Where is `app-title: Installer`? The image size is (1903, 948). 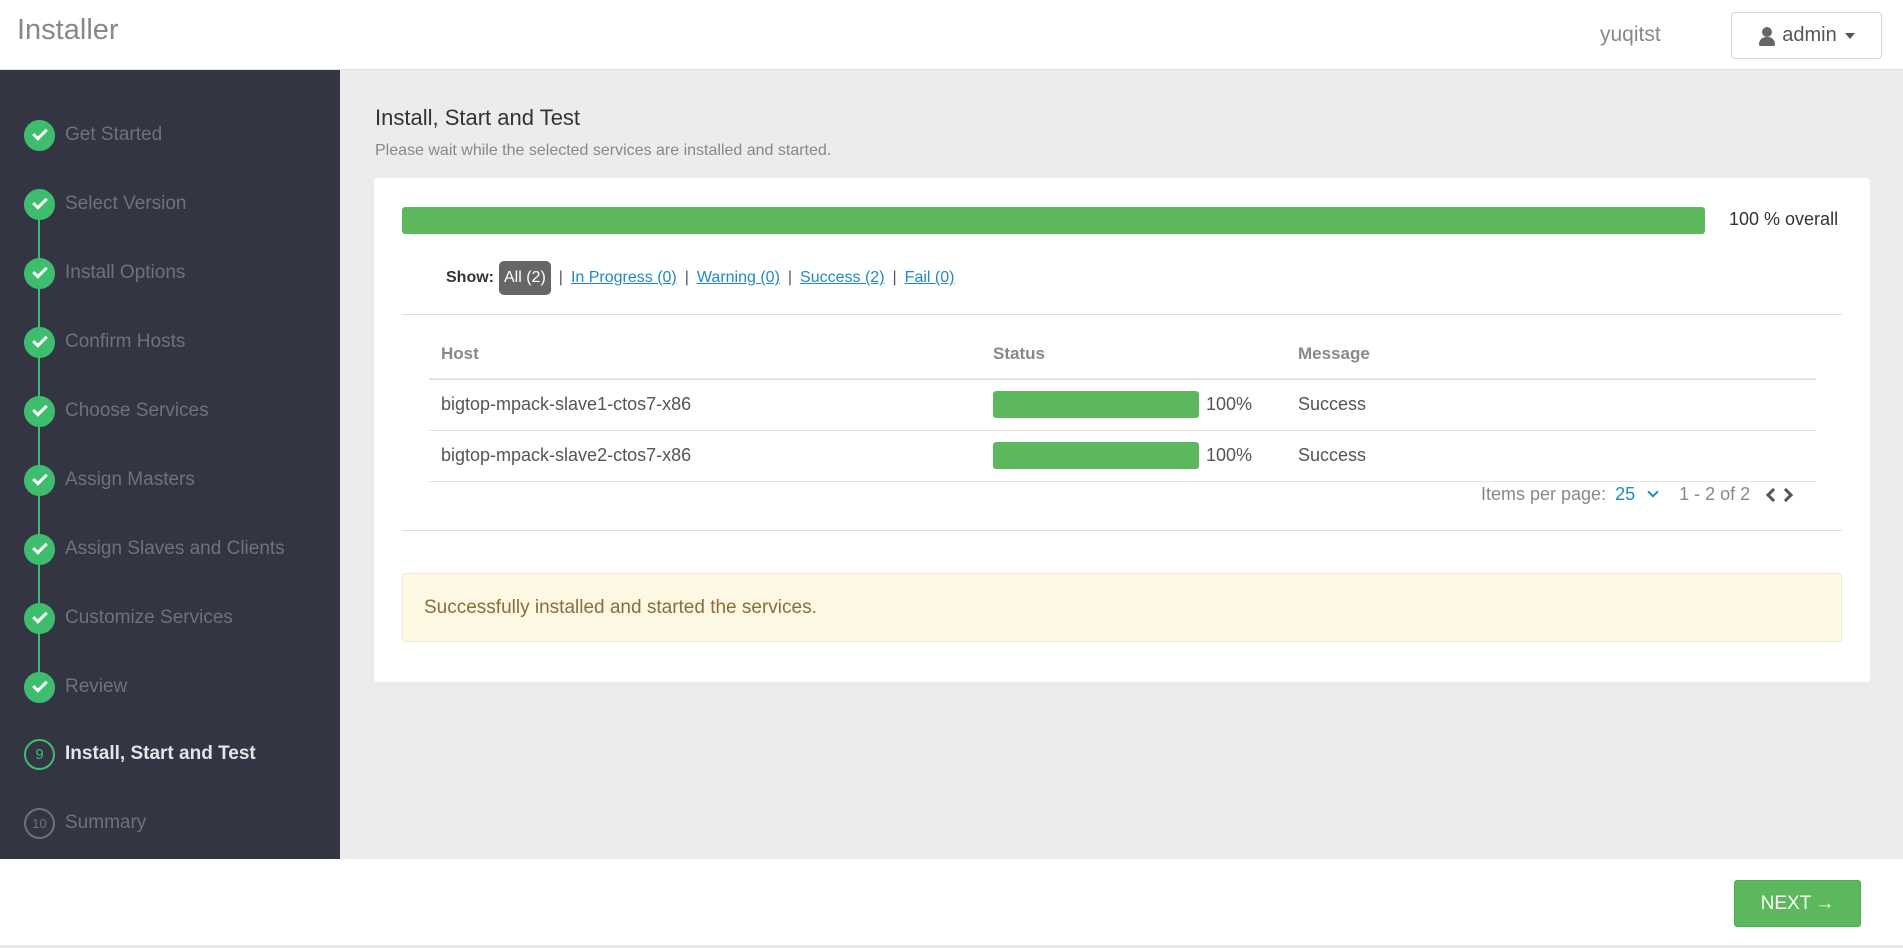 app-title: Installer is located at coordinates (68, 30).